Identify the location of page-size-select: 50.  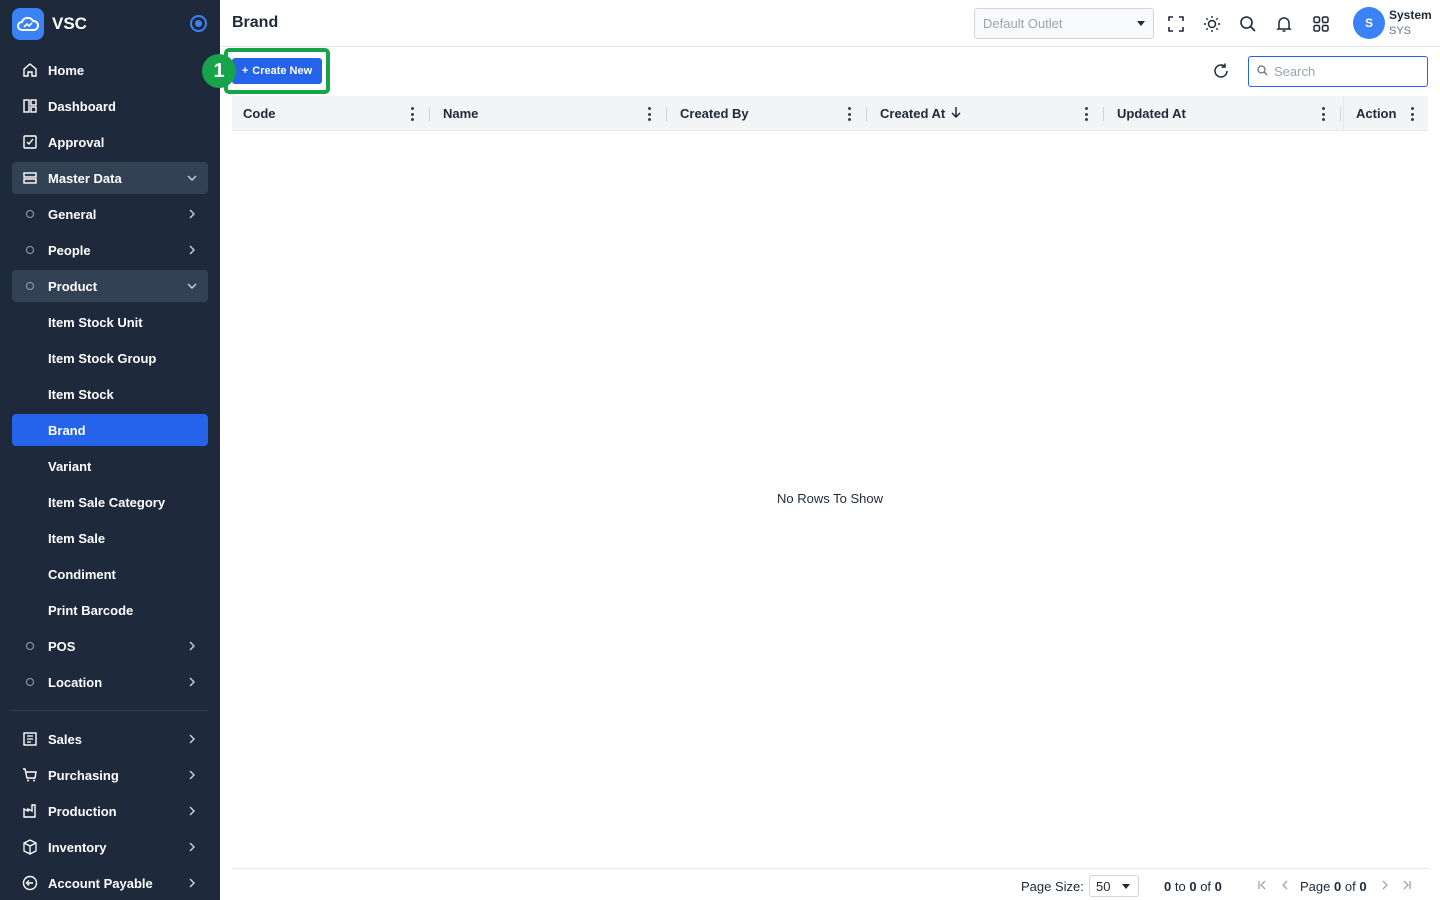
(1114, 886).